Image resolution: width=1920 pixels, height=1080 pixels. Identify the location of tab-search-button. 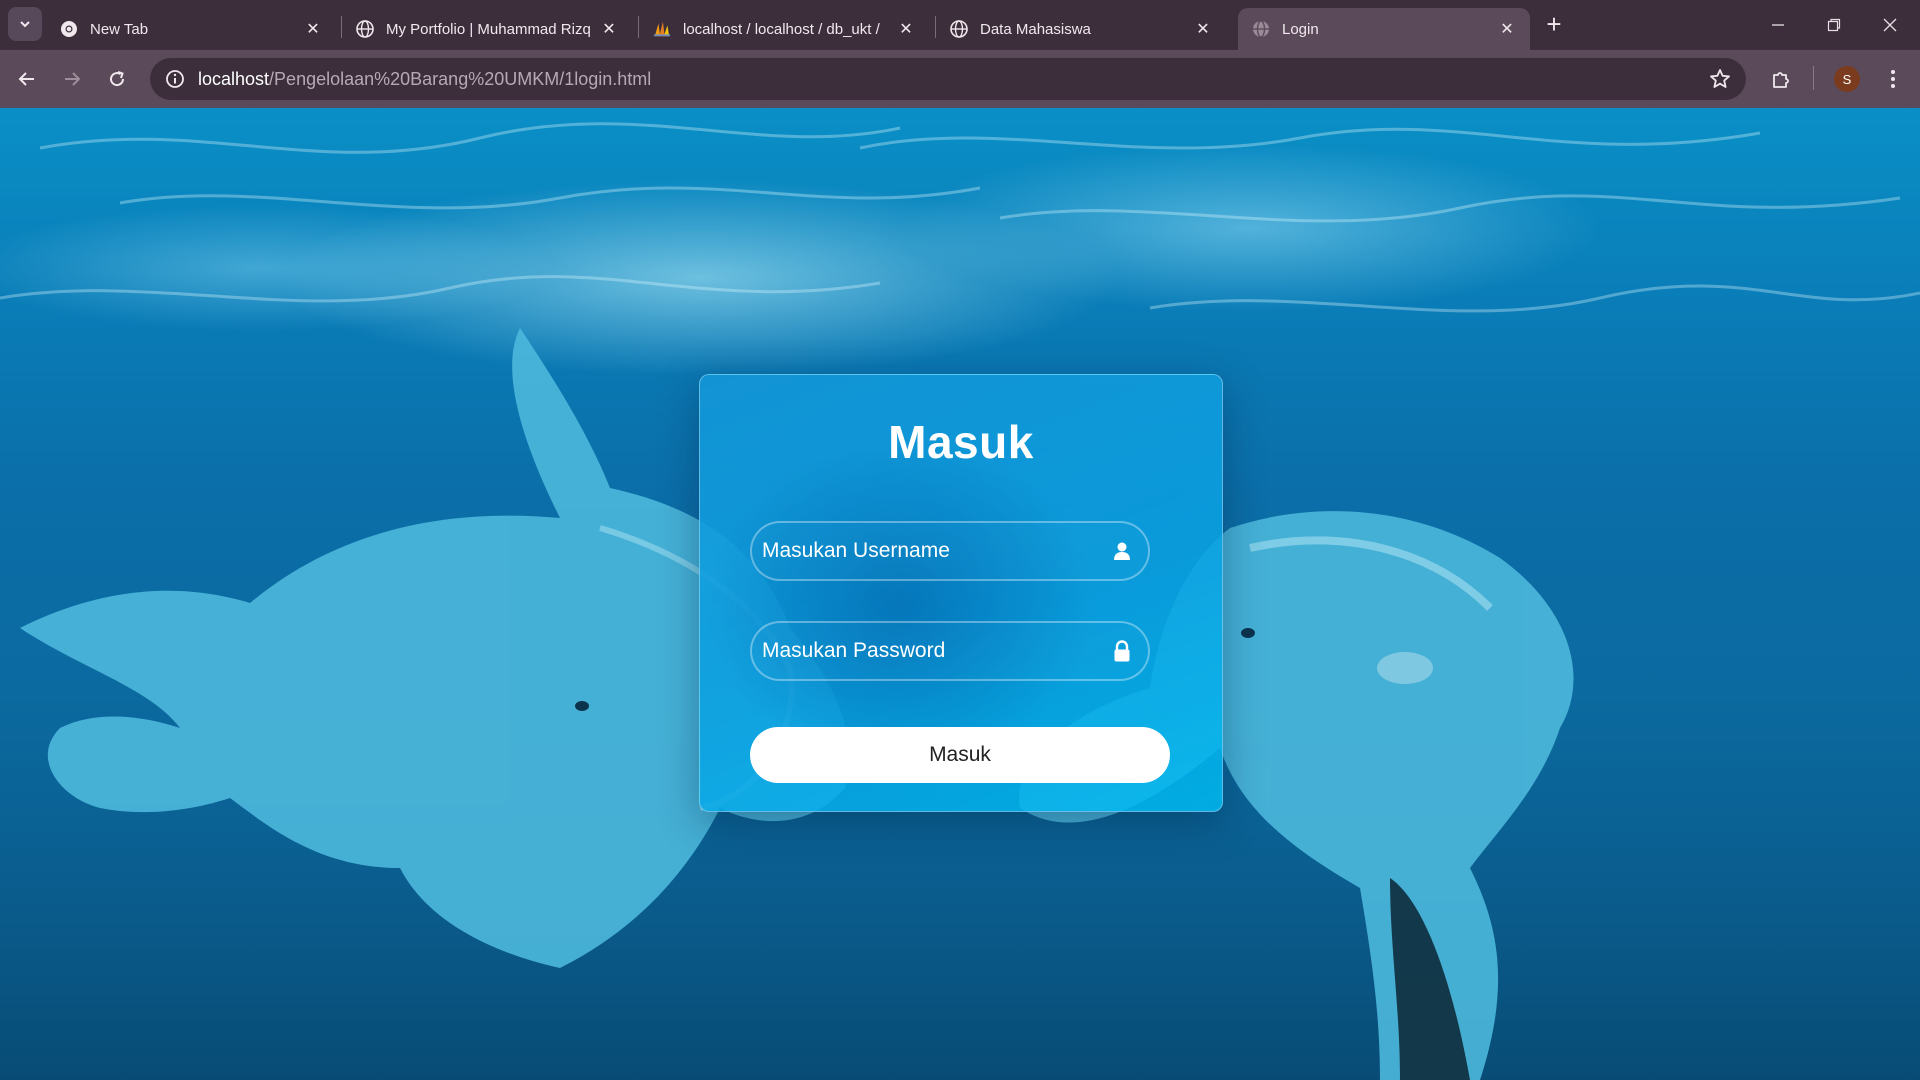
(25, 24).